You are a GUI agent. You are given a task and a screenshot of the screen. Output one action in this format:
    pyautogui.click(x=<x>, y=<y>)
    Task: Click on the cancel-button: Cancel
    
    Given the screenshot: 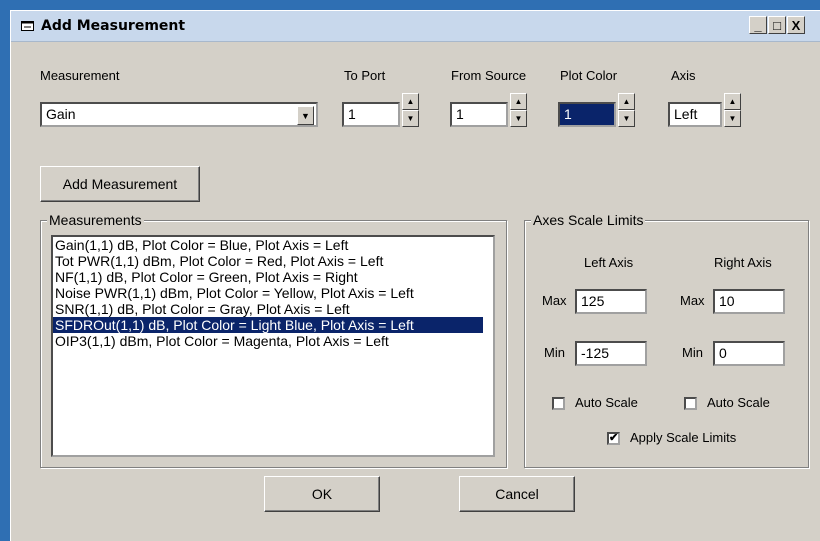 What is the action you would take?
    pyautogui.click(x=517, y=494)
    